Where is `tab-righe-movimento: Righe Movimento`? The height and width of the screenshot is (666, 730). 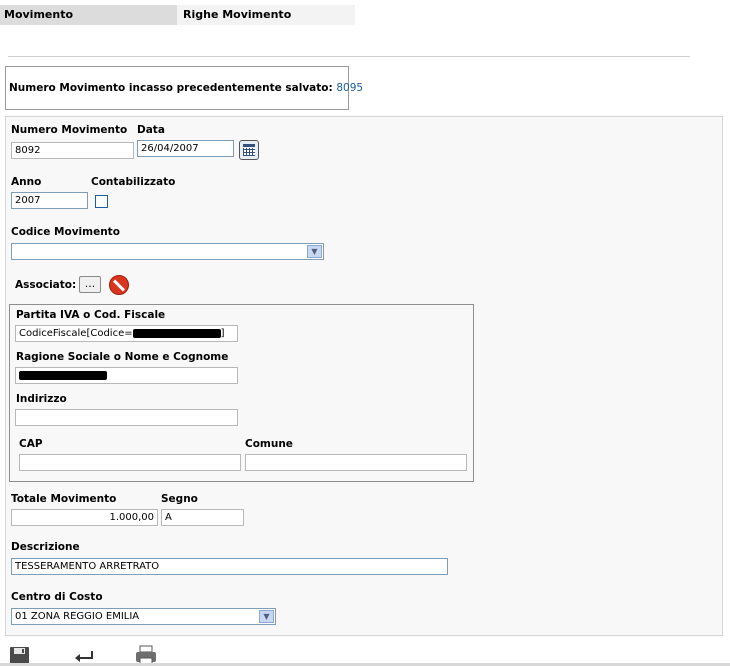
tab-righe-movimento: Righe Movimento is located at coordinates (266, 15).